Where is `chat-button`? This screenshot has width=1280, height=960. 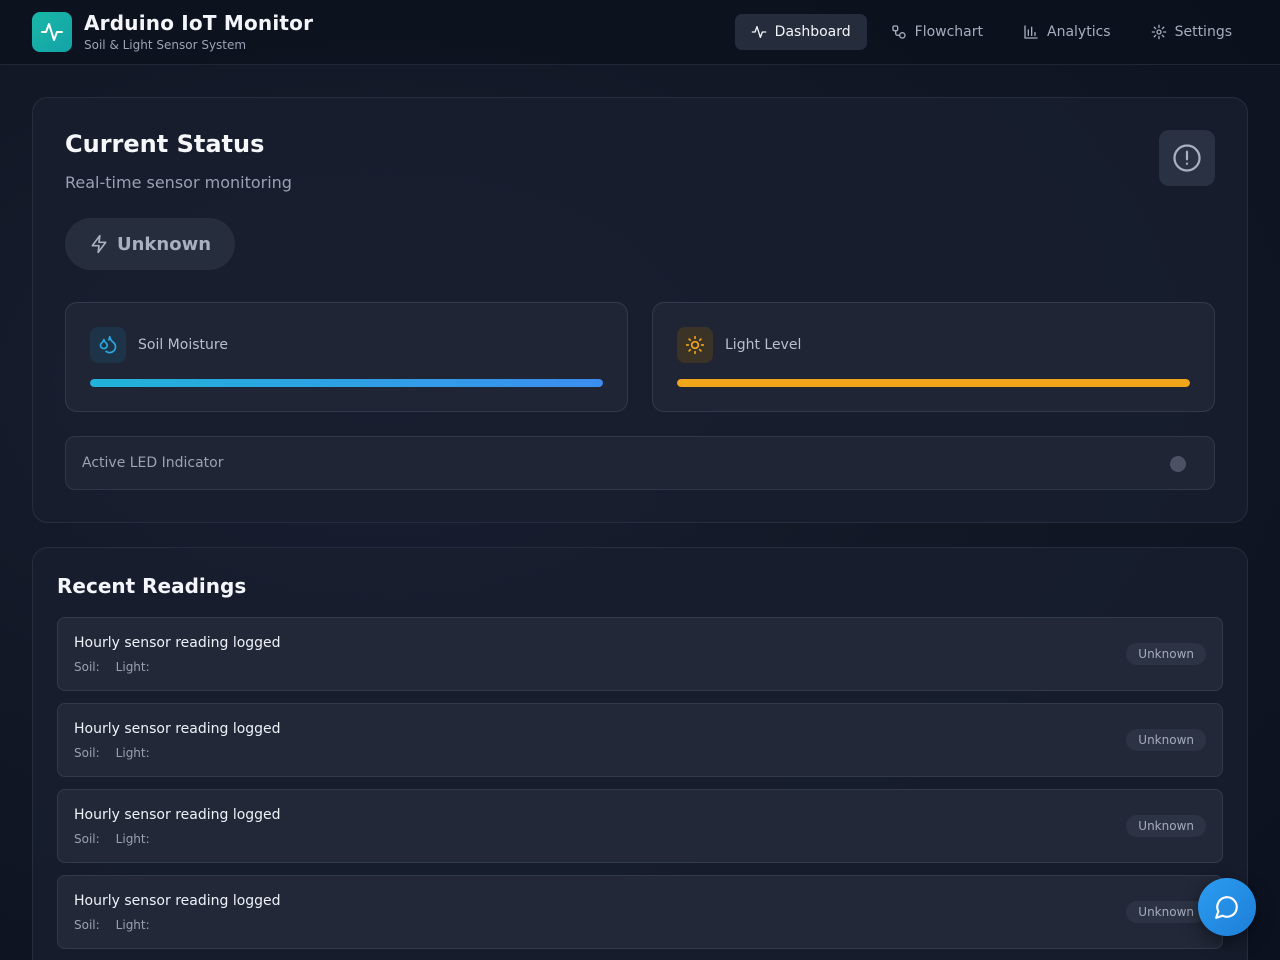
chat-button is located at coordinates (1227, 907).